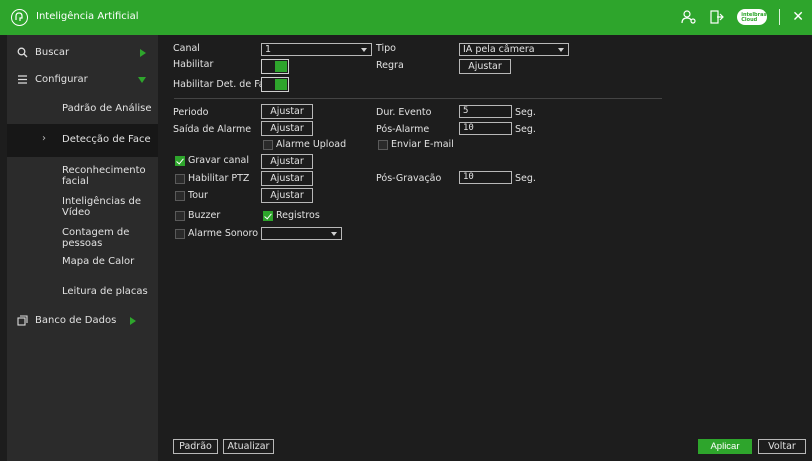 Image resolution: width=812 pixels, height=461 pixels. Describe the element at coordinates (287, 195) in the screenshot. I see `tour-ajustar-button: Ajustar` at that location.